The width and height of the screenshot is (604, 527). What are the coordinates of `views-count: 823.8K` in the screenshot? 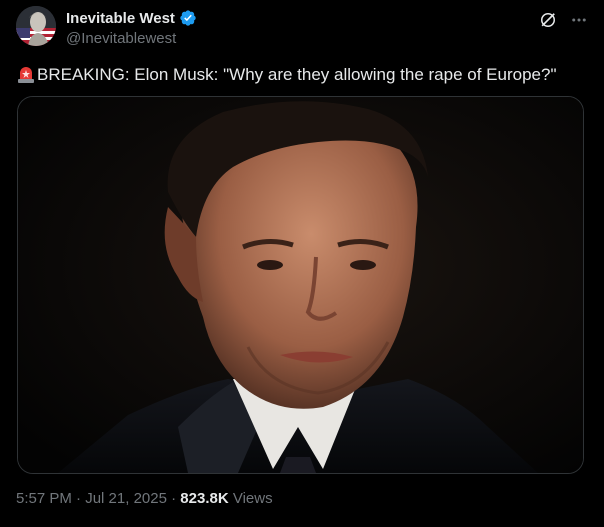 It's located at (204, 498).